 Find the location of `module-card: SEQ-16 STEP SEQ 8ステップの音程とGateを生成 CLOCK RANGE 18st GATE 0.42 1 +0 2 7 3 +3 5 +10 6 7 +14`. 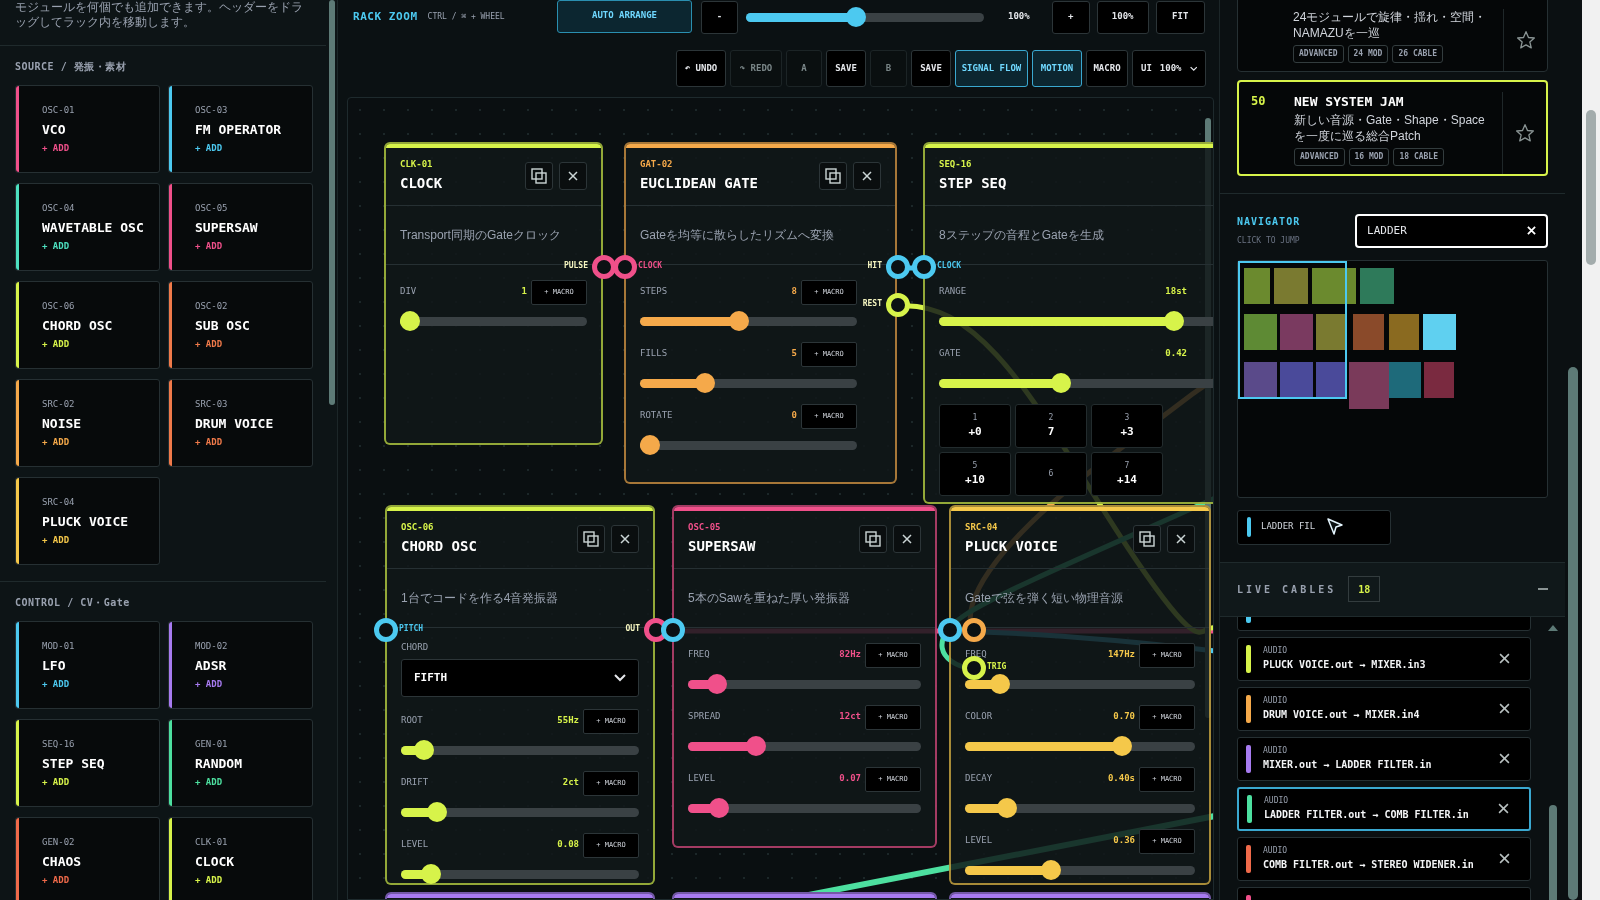

module-card: SEQ-16 STEP SEQ 8ステップの音程とGateを生成 CLOCK RANGE 18st GATE 0.42 1 +0 2 7 3 +3 5 +10 6 7 +14 is located at coordinates (1068, 323).